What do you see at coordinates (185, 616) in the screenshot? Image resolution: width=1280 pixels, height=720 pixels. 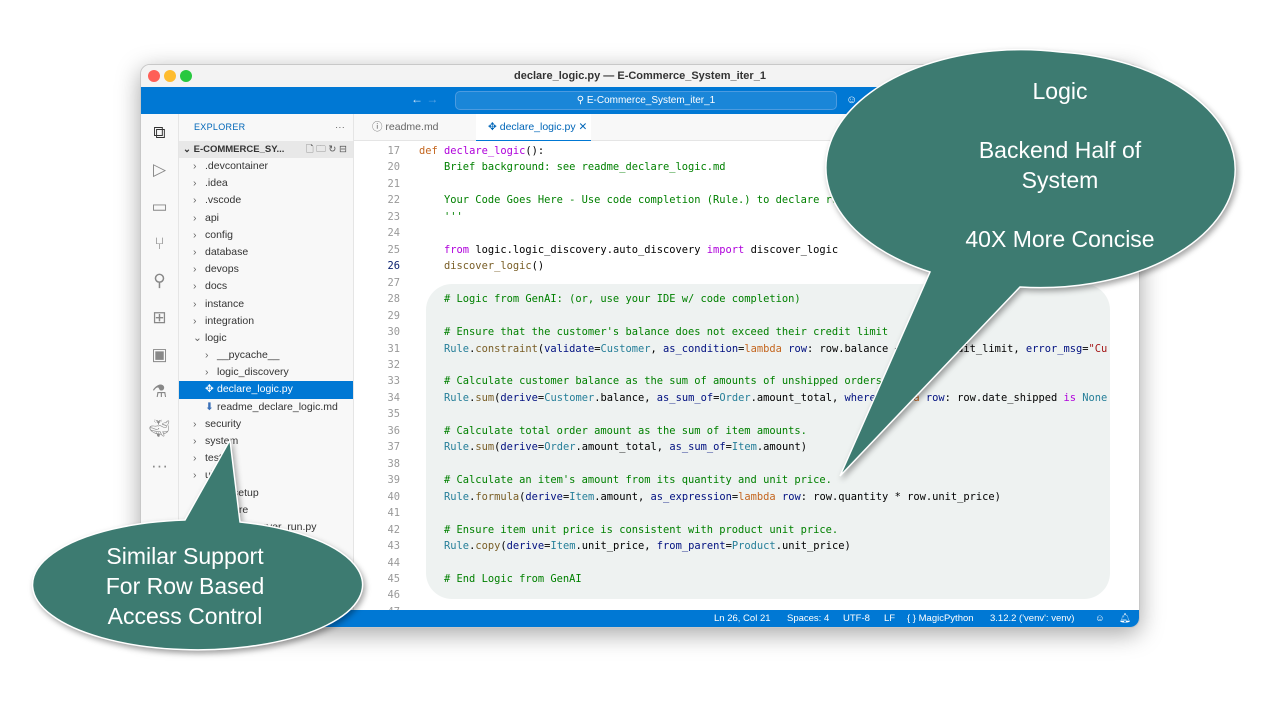 I see `callout-line: Access Control` at bounding box center [185, 616].